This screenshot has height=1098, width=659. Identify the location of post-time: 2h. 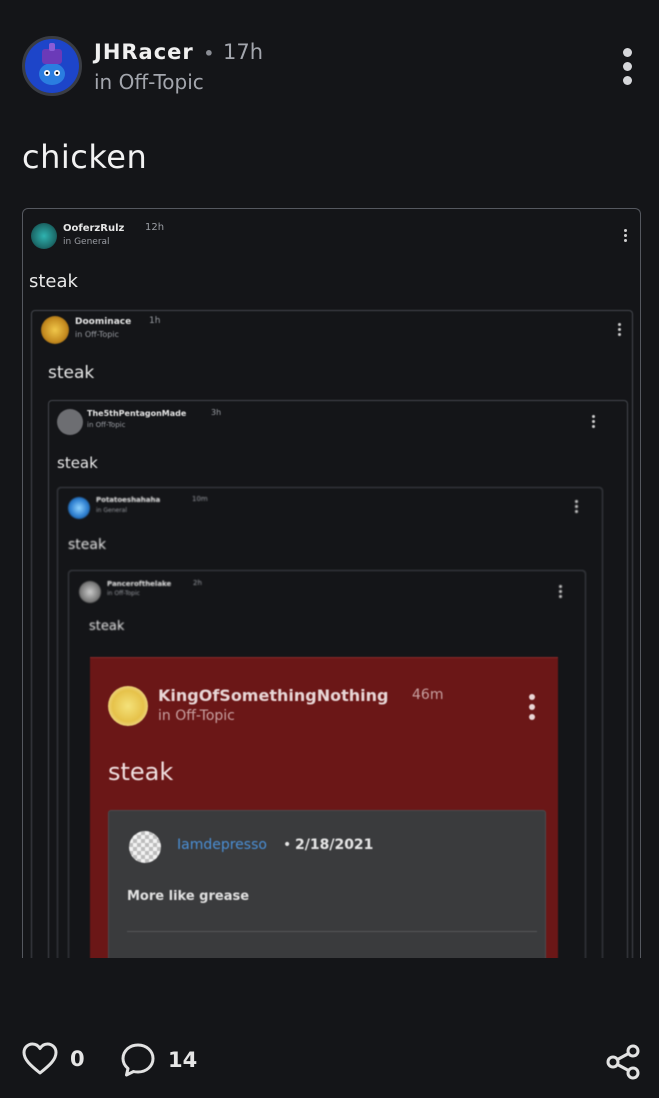
(197, 583).